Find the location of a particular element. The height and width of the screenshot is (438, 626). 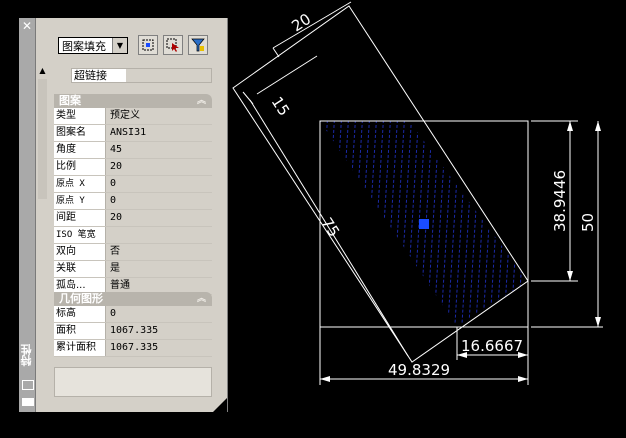

select-objects-icon is located at coordinates (172, 45).